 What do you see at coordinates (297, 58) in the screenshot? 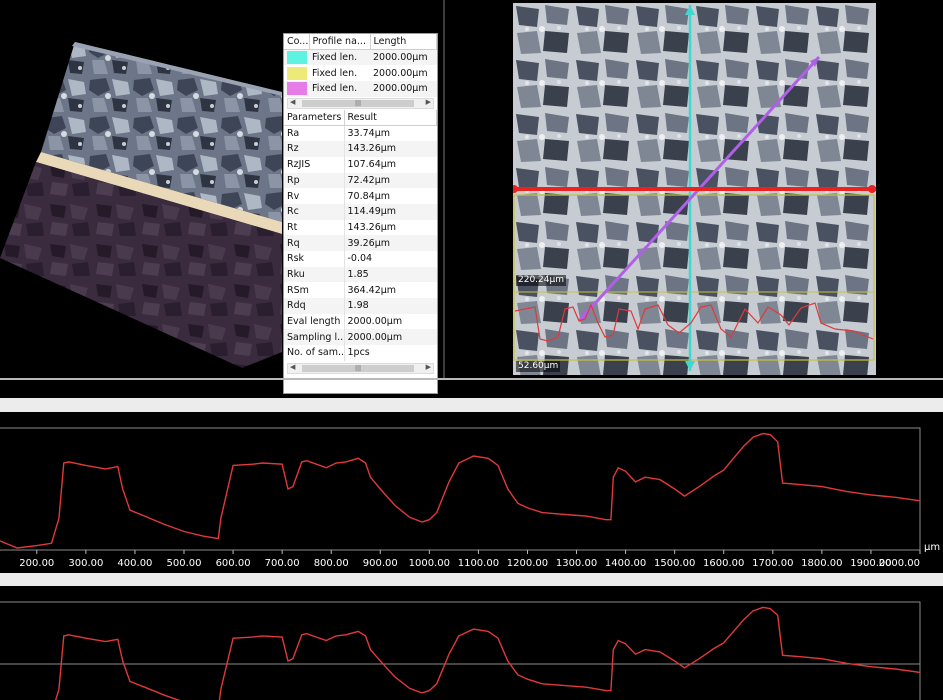
I see `color-swatch-cyan` at bounding box center [297, 58].